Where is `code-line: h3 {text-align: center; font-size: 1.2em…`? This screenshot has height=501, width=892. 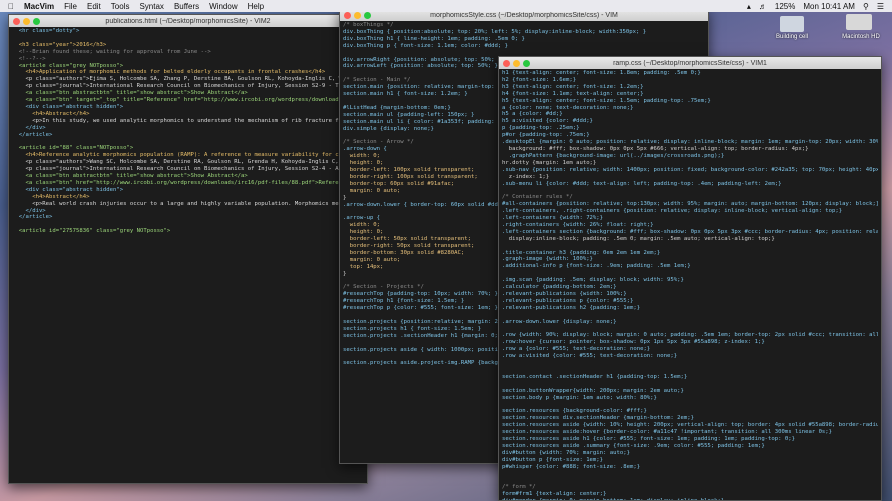 code-line: h3 {text-align: center; font-size: 1.2em… is located at coordinates (573, 86).